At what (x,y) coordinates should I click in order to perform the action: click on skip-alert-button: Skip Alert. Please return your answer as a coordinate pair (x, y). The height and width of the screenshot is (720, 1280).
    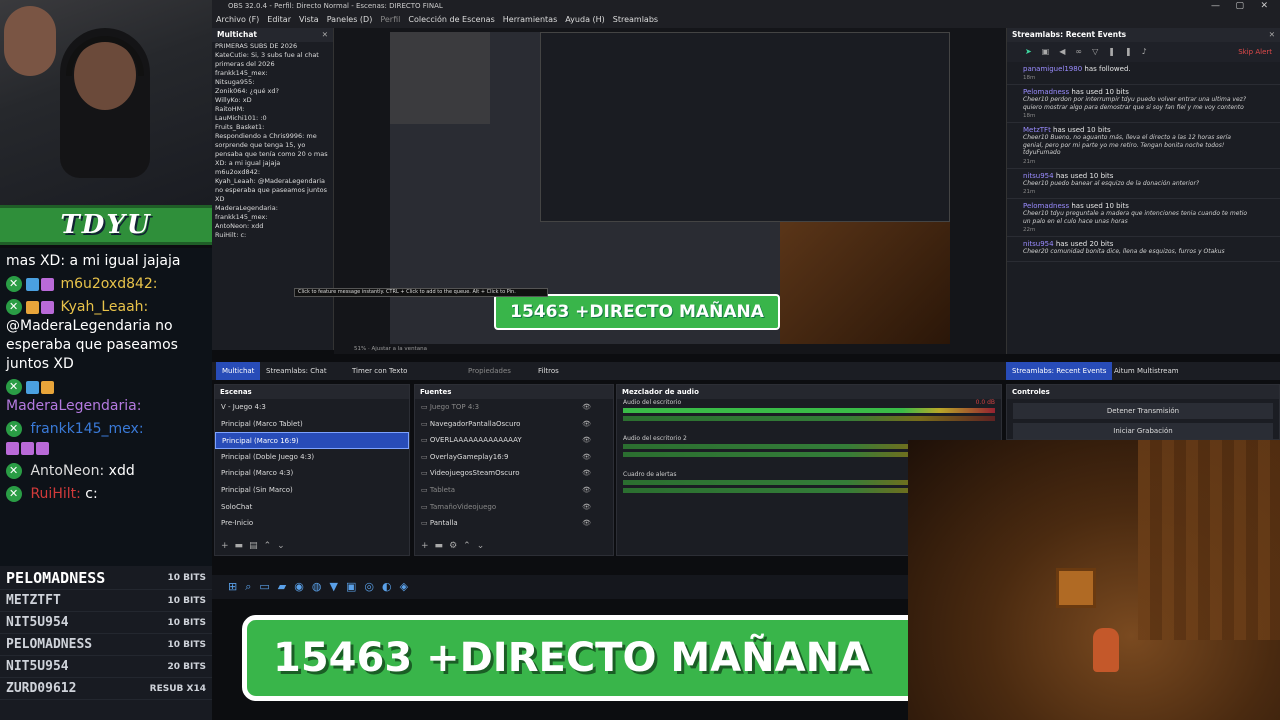
    Looking at the image, I should click on (1255, 52).